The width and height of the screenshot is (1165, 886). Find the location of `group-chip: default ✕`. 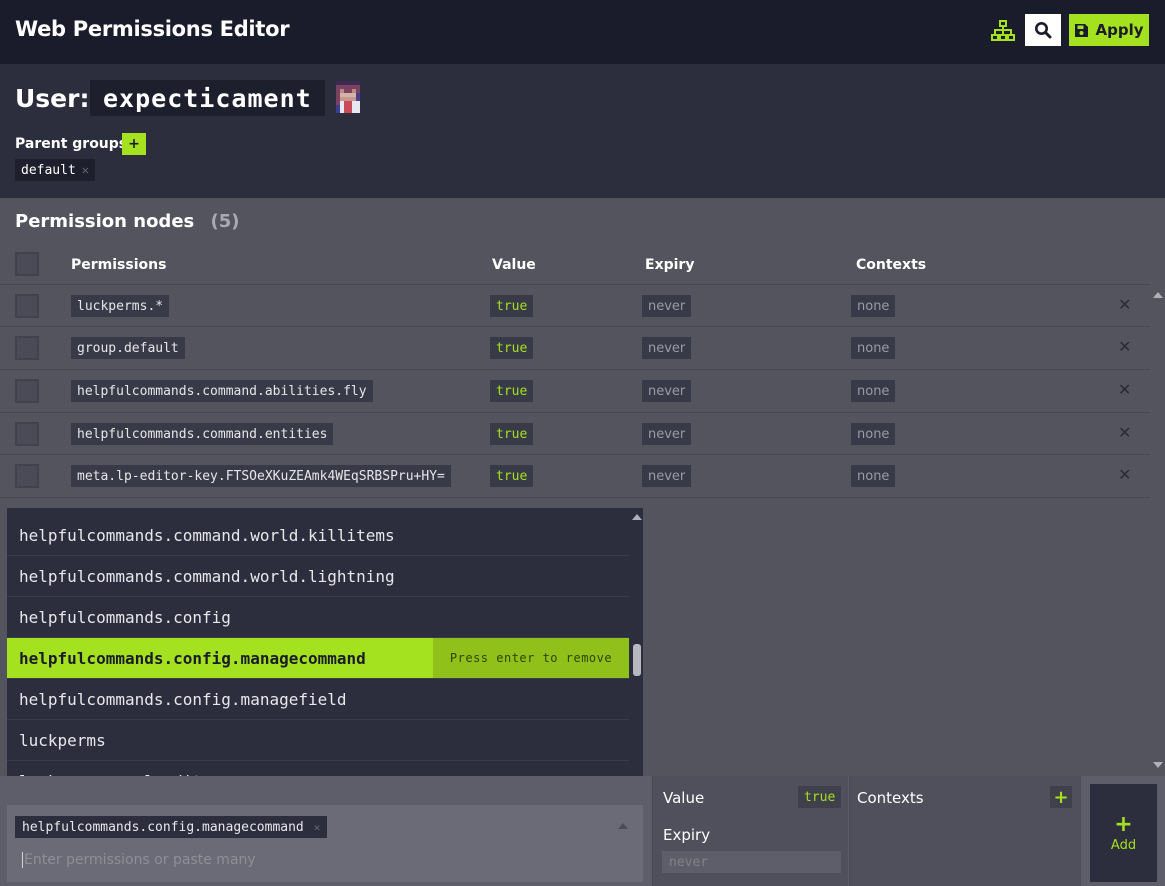

group-chip: default ✕ is located at coordinates (55, 170).